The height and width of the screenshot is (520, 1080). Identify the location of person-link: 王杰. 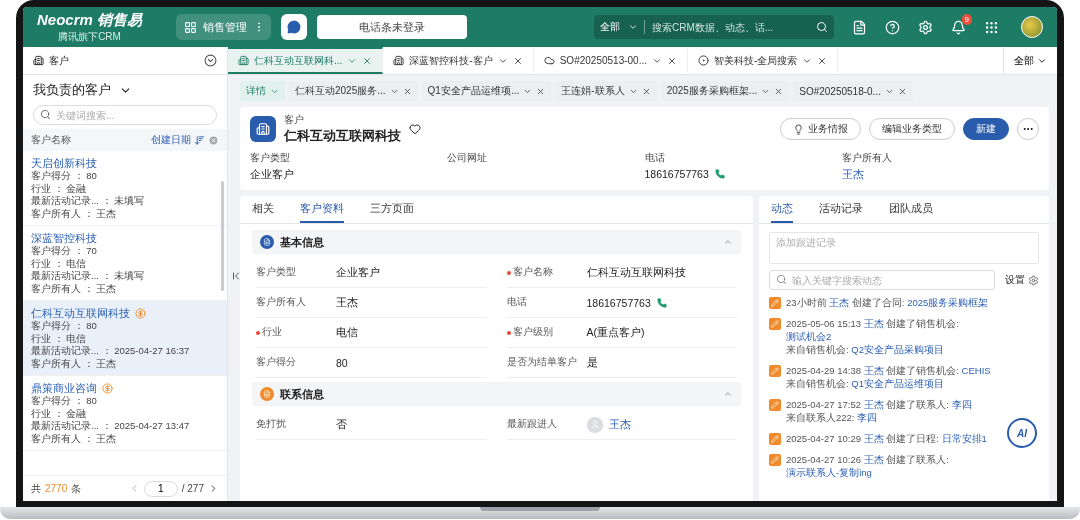
(619, 424).